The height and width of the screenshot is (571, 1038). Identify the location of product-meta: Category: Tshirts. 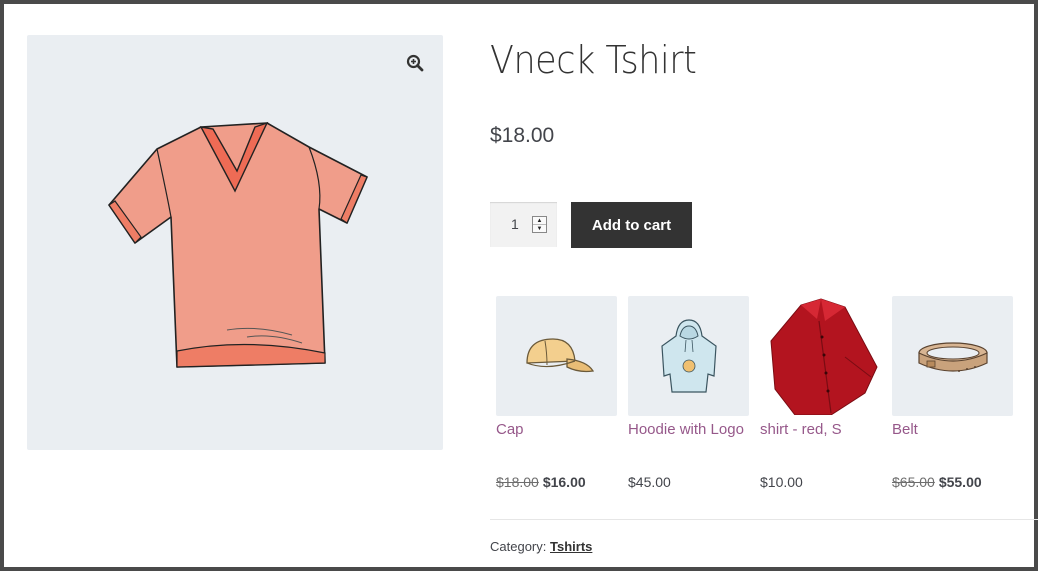
(541, 546).